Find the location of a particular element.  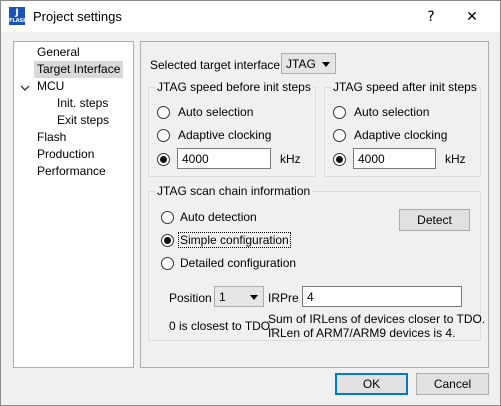

app-icon-subtext: FLASH is located at coordinates (18, 21).